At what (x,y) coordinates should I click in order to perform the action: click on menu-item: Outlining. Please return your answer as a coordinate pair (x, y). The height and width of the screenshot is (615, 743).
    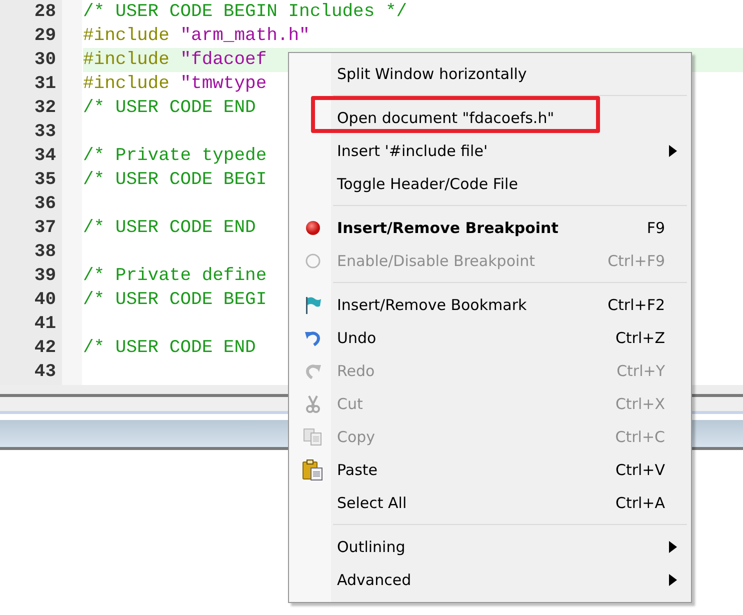
    Looking at the image, I should click on (490, 546).